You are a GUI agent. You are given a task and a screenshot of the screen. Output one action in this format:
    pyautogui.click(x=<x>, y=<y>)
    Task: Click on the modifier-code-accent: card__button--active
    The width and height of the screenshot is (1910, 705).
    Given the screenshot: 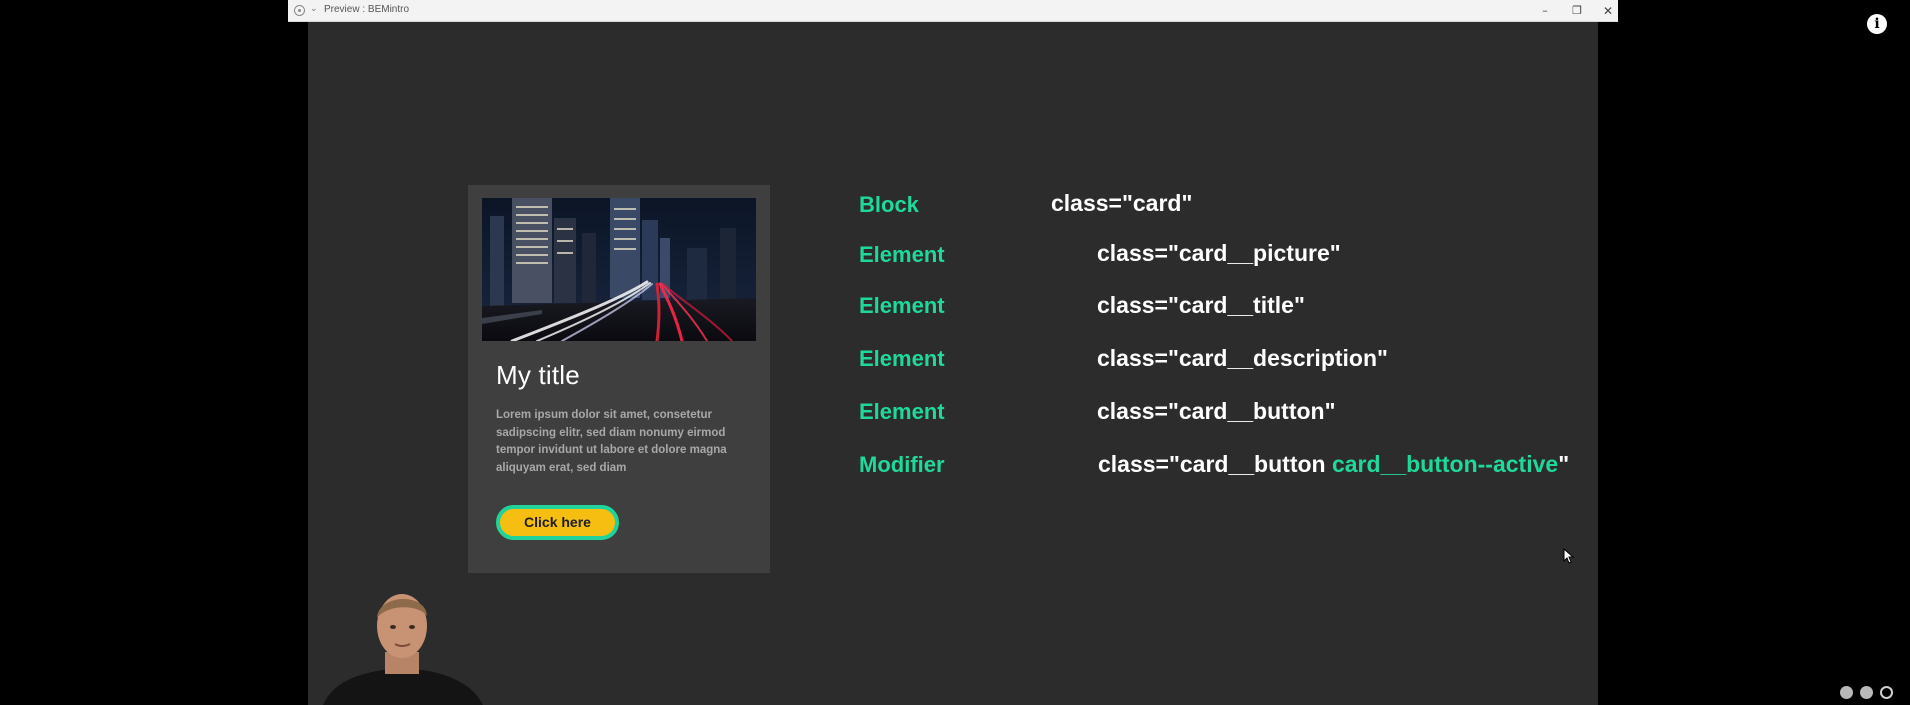 What is the action you would take?
    pyautogui.click(x=1445, y=464)
    